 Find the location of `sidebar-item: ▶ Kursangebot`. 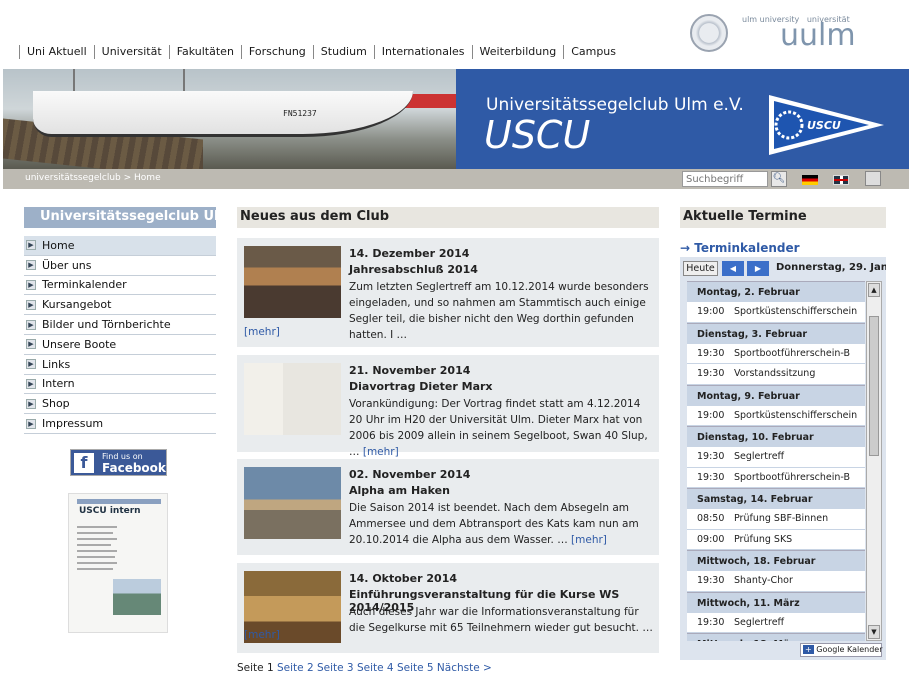

sidebar-item: ▶ Kursangebot is located at coordinates (120, 305).